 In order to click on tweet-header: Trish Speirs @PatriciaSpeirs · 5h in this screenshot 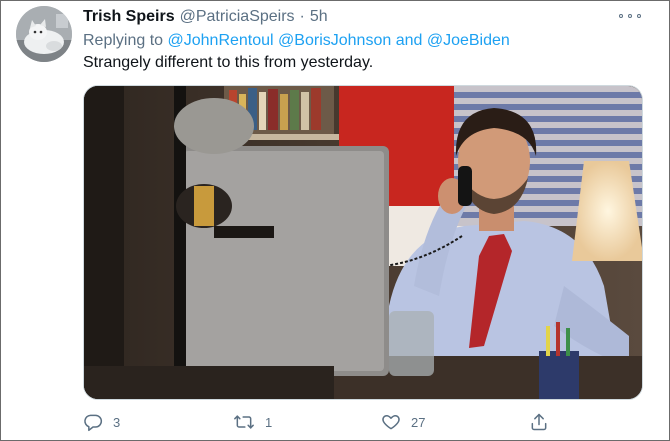, I will do `click(205, 17)`.